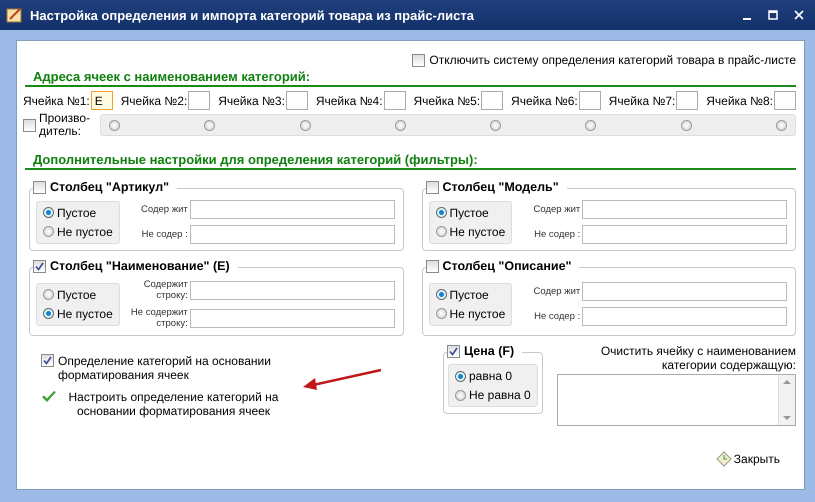 This screenshot has height=502, width=815. I want to click on section-title: Дополнительные настройки для определения категорий (фильтры):, so click(410, 161).